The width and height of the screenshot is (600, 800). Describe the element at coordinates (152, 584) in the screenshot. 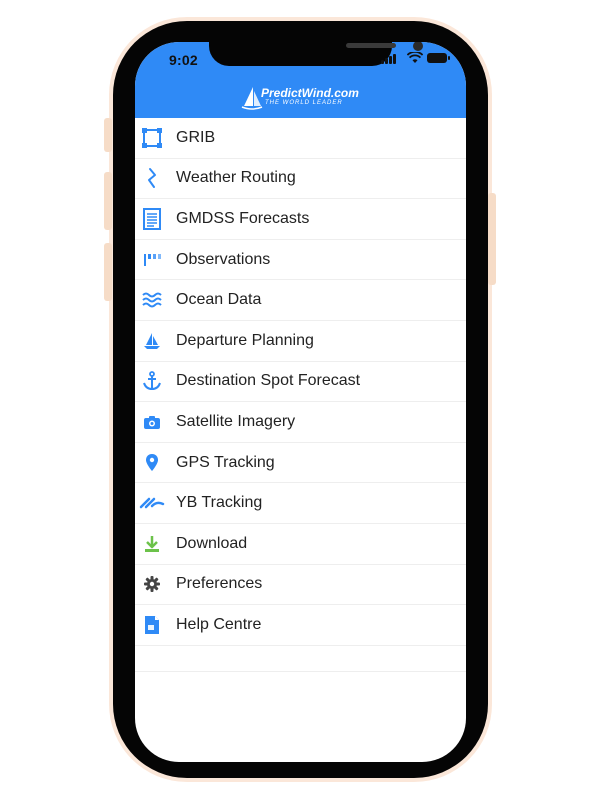

I see `gear-icon` at that location.